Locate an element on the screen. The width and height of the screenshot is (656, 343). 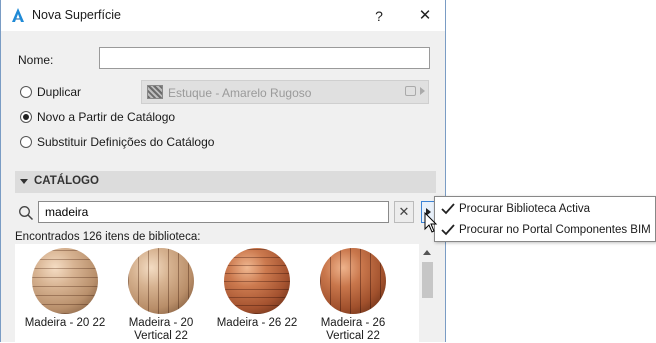
catalog-search-input is located at coordinates (213, 212).